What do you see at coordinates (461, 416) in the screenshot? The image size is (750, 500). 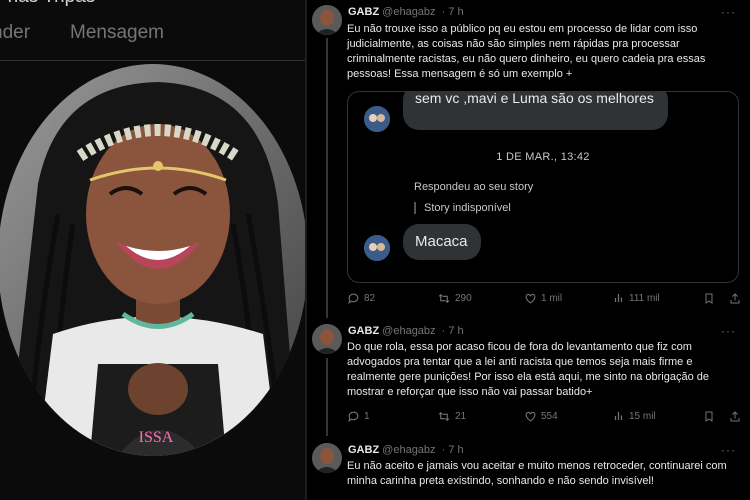 I see `retweet-count: 21` at bounding box center [461, 416].